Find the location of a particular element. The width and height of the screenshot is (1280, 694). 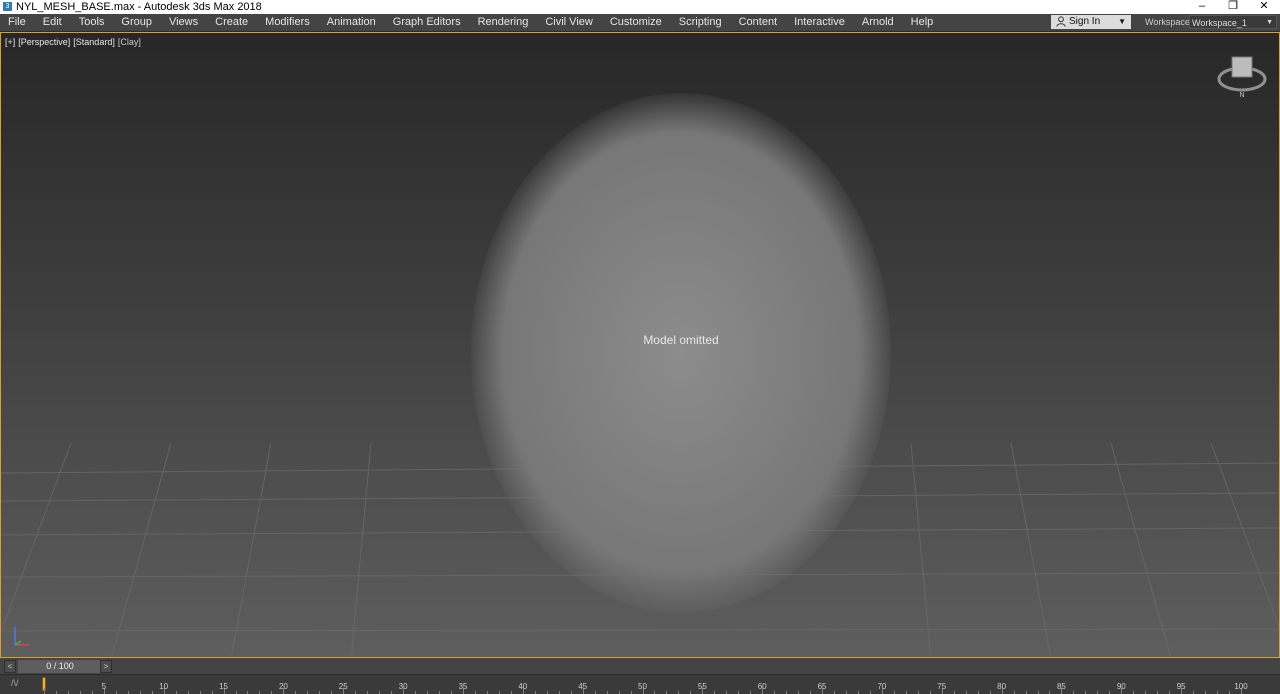

viewcube-icon: N is located at coordinates (1242, 81).